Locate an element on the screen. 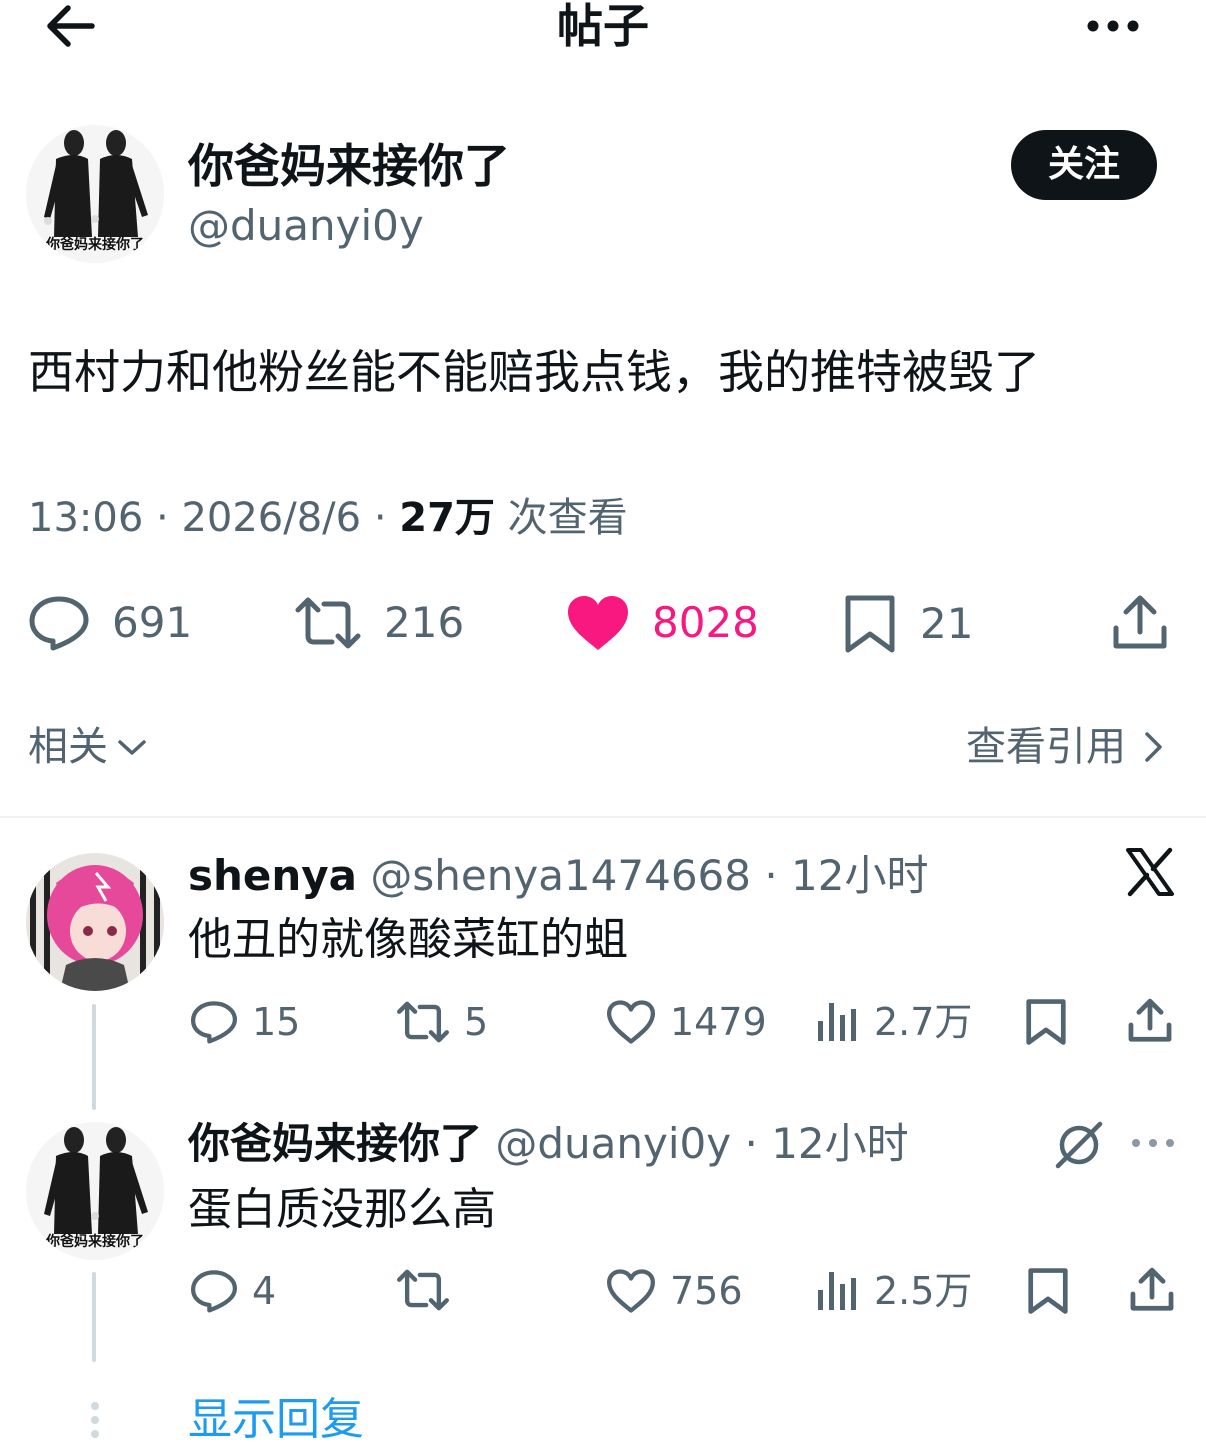  view-quotes-label: 查看引用 is located at coordinates (1046, 747).